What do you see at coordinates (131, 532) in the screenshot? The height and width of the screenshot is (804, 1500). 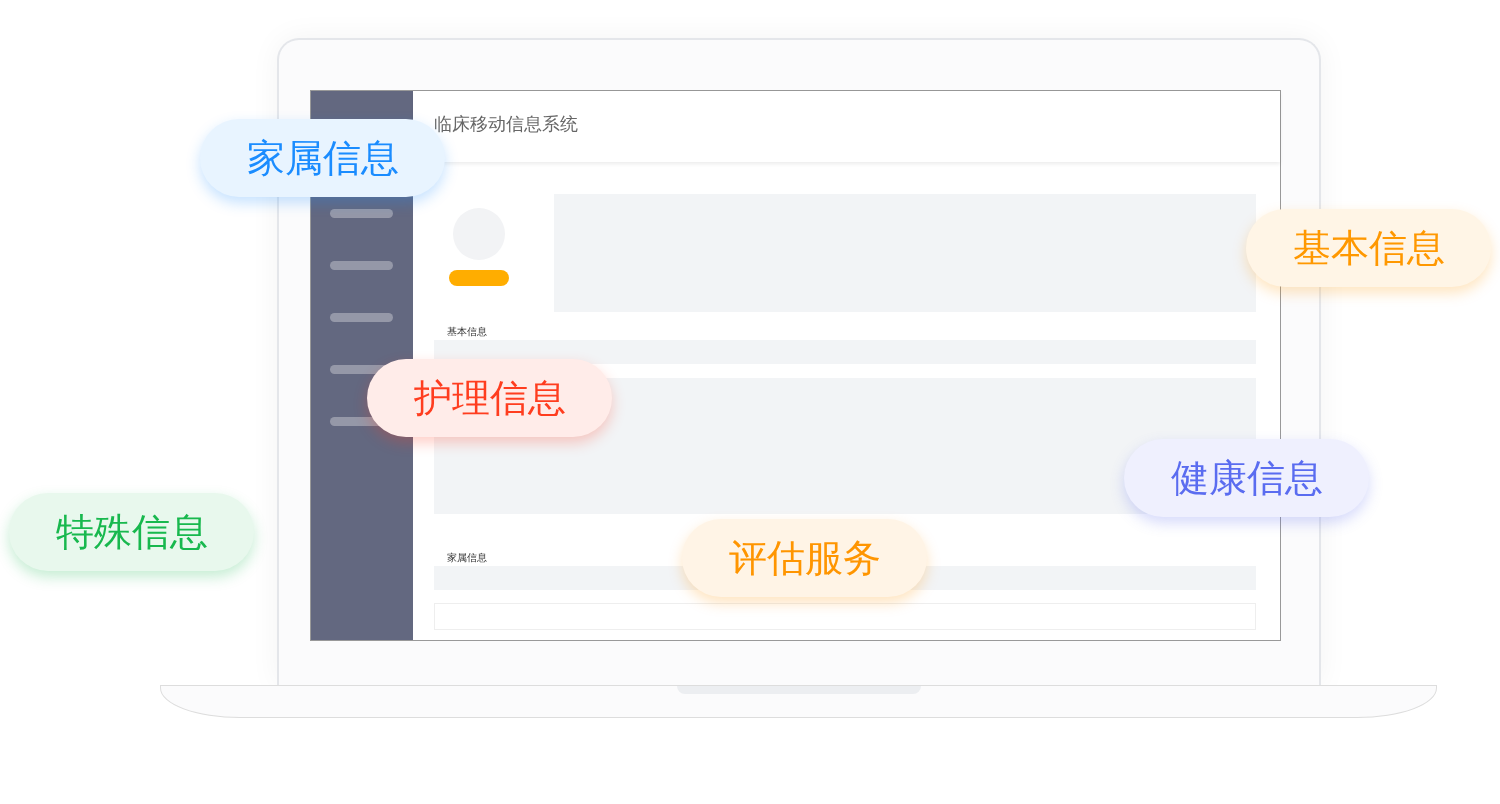 I see `feature-tooltip: 特殊信息` at bounding box center [131, 532].